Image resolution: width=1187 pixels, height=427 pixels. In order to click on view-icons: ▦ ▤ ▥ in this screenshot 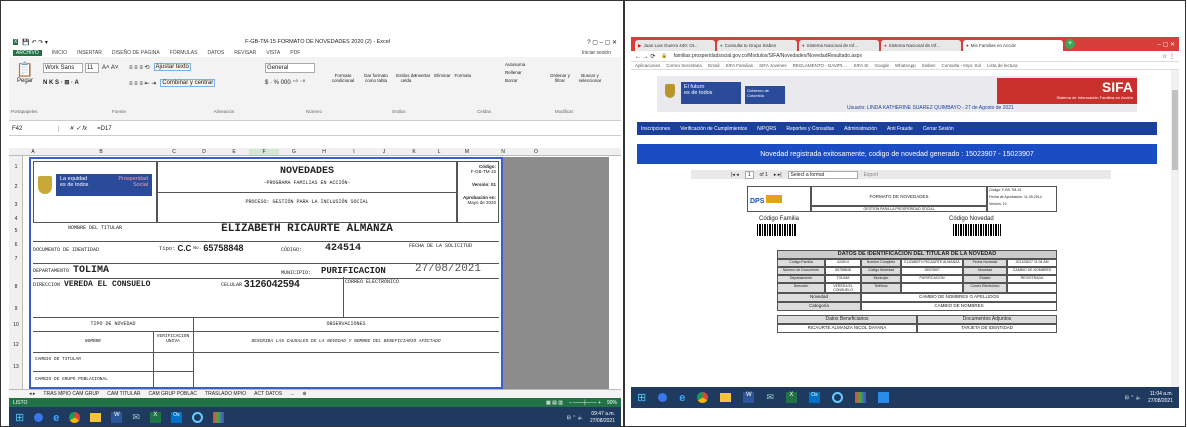, I will do `click(554, 403)`.